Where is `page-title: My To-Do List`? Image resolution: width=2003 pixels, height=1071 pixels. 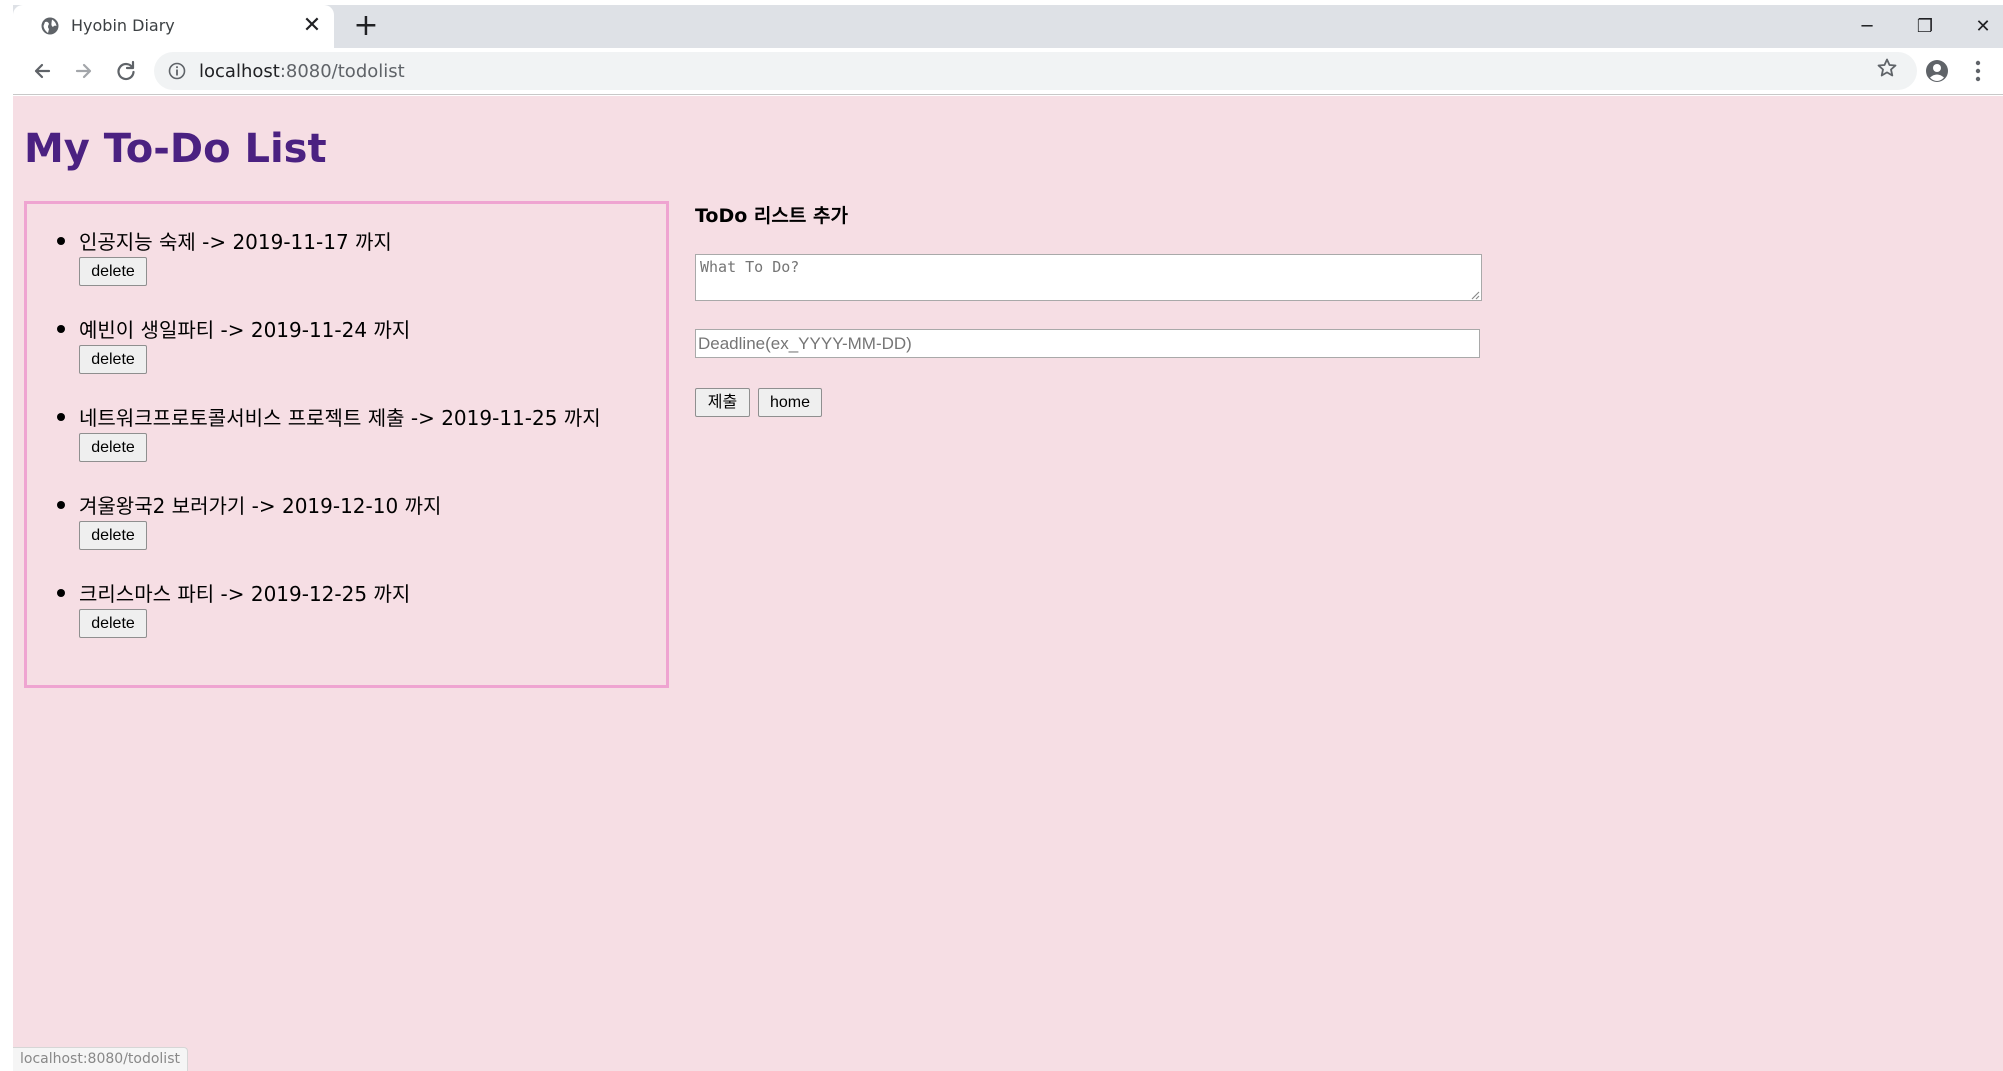 page-title: My To-Do List is located at coordinates (175, 149).